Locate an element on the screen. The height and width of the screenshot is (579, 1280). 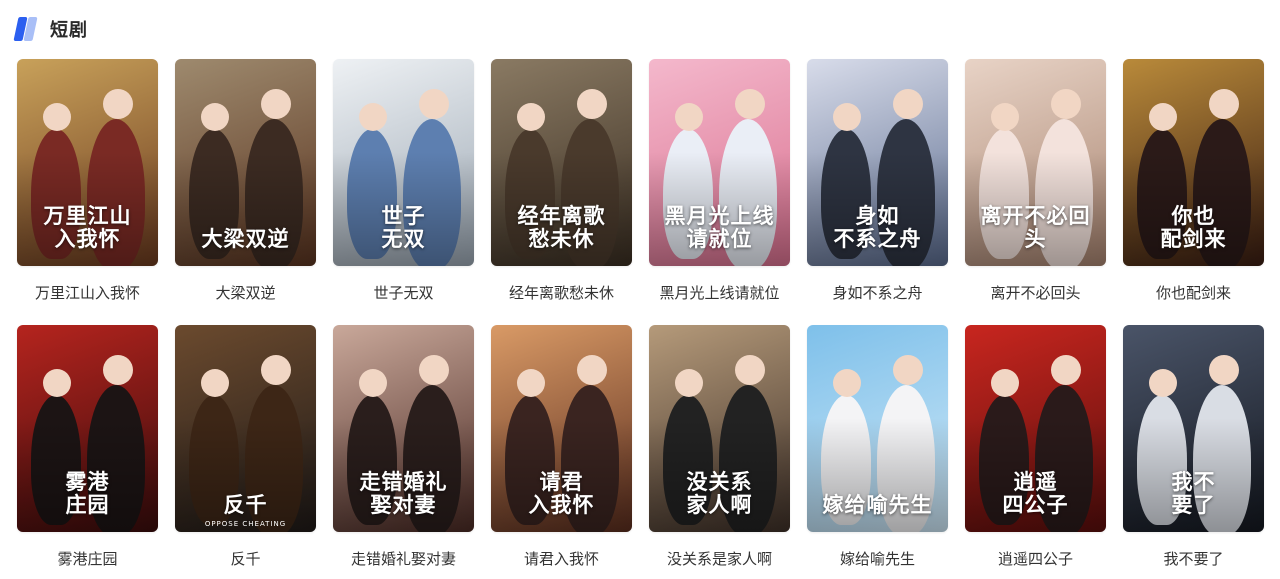
drama-card: 反千 OPPOSE CHEATING 反千 is located at coordinates (245, 452).